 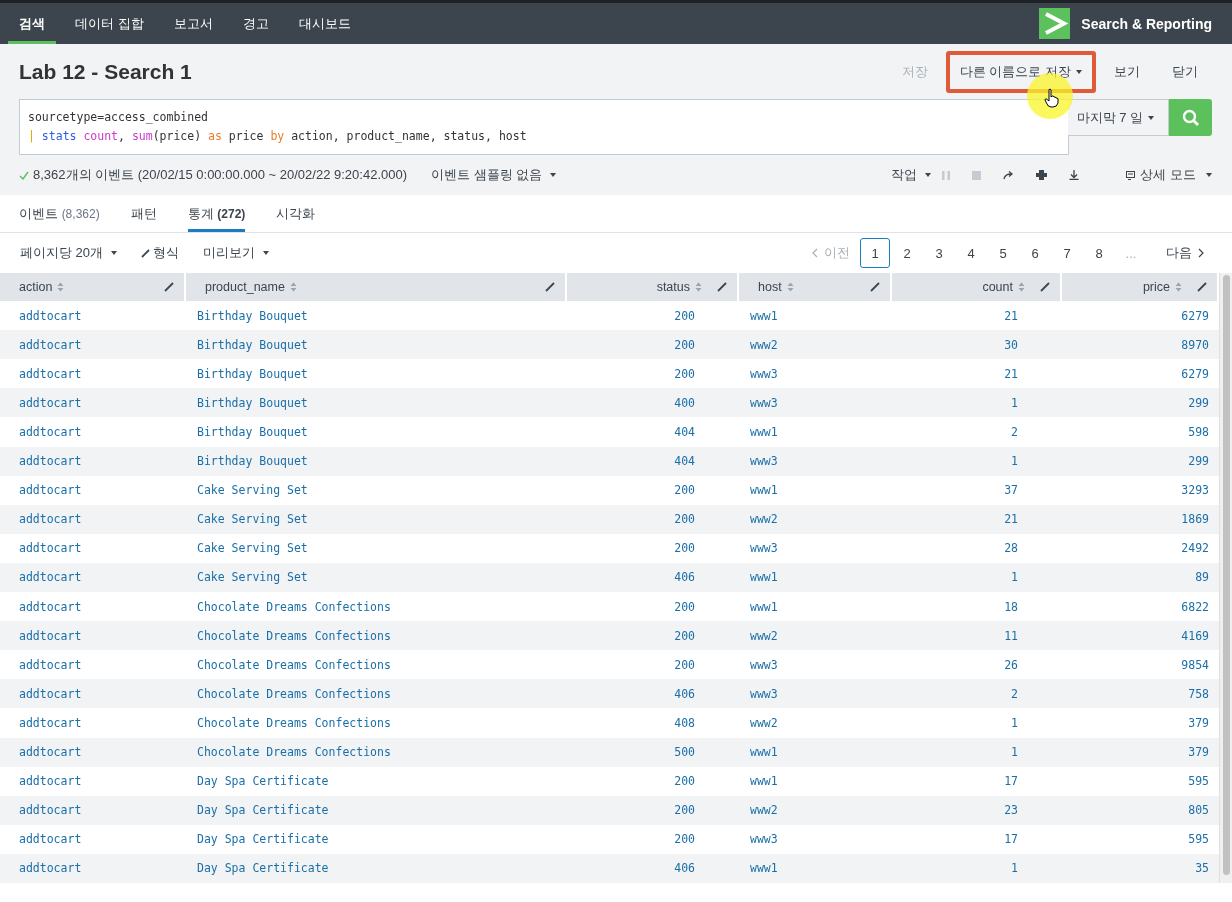 What do you see at coordinates (815, 287) in the screenshot?
I see `column-header: host` at bounding box center [815, 287].